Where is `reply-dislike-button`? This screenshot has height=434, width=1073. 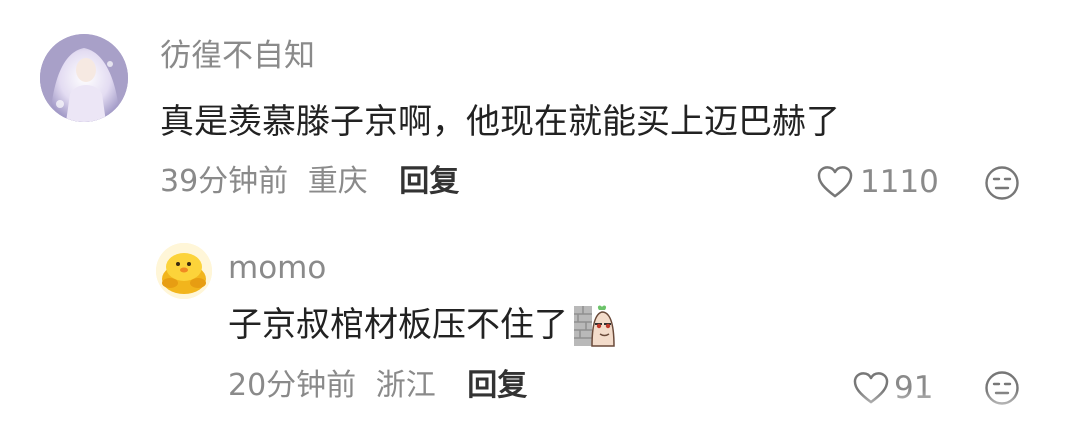 reply-dislike-button is located at coordinates (1002, 388).